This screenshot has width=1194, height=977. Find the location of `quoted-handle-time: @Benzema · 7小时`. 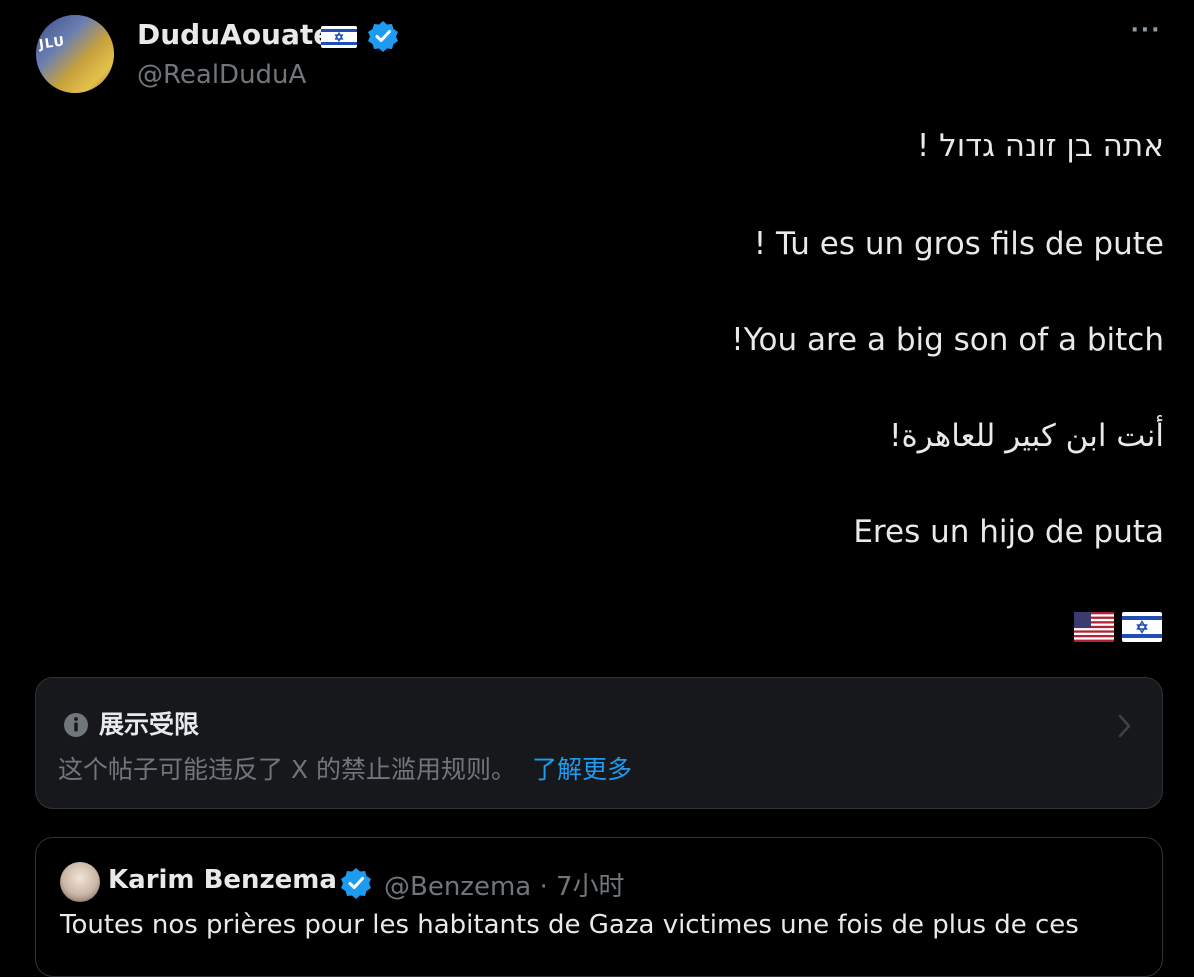

quoted-handle-time: @Benzema · 7小时 is located at coordinates (504, 884).